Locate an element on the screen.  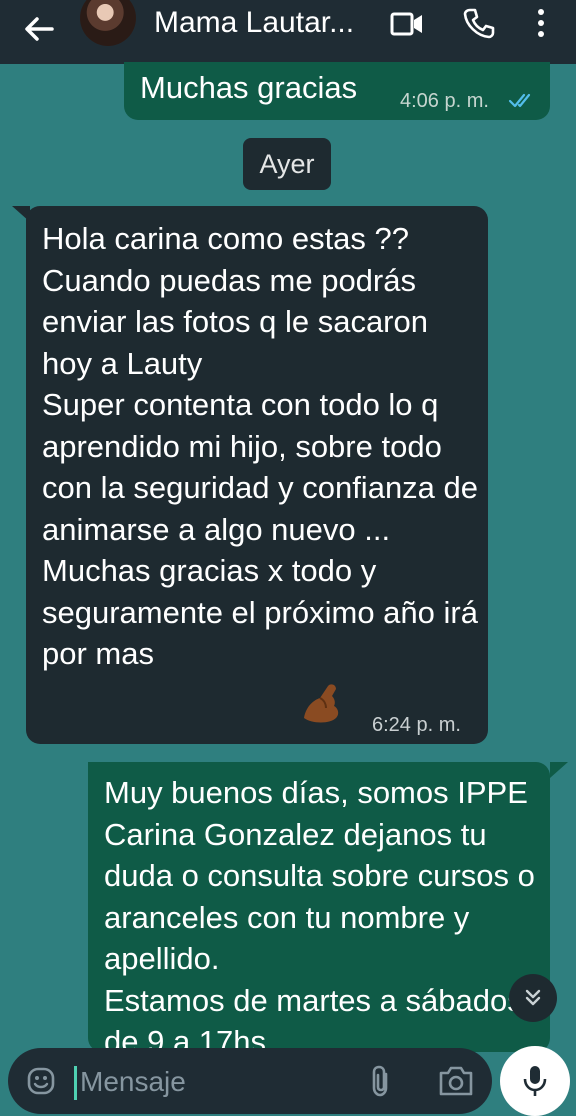
outgoing-message: Muchas gracias 4:06 p. m. is located at coordinates (337, 91).